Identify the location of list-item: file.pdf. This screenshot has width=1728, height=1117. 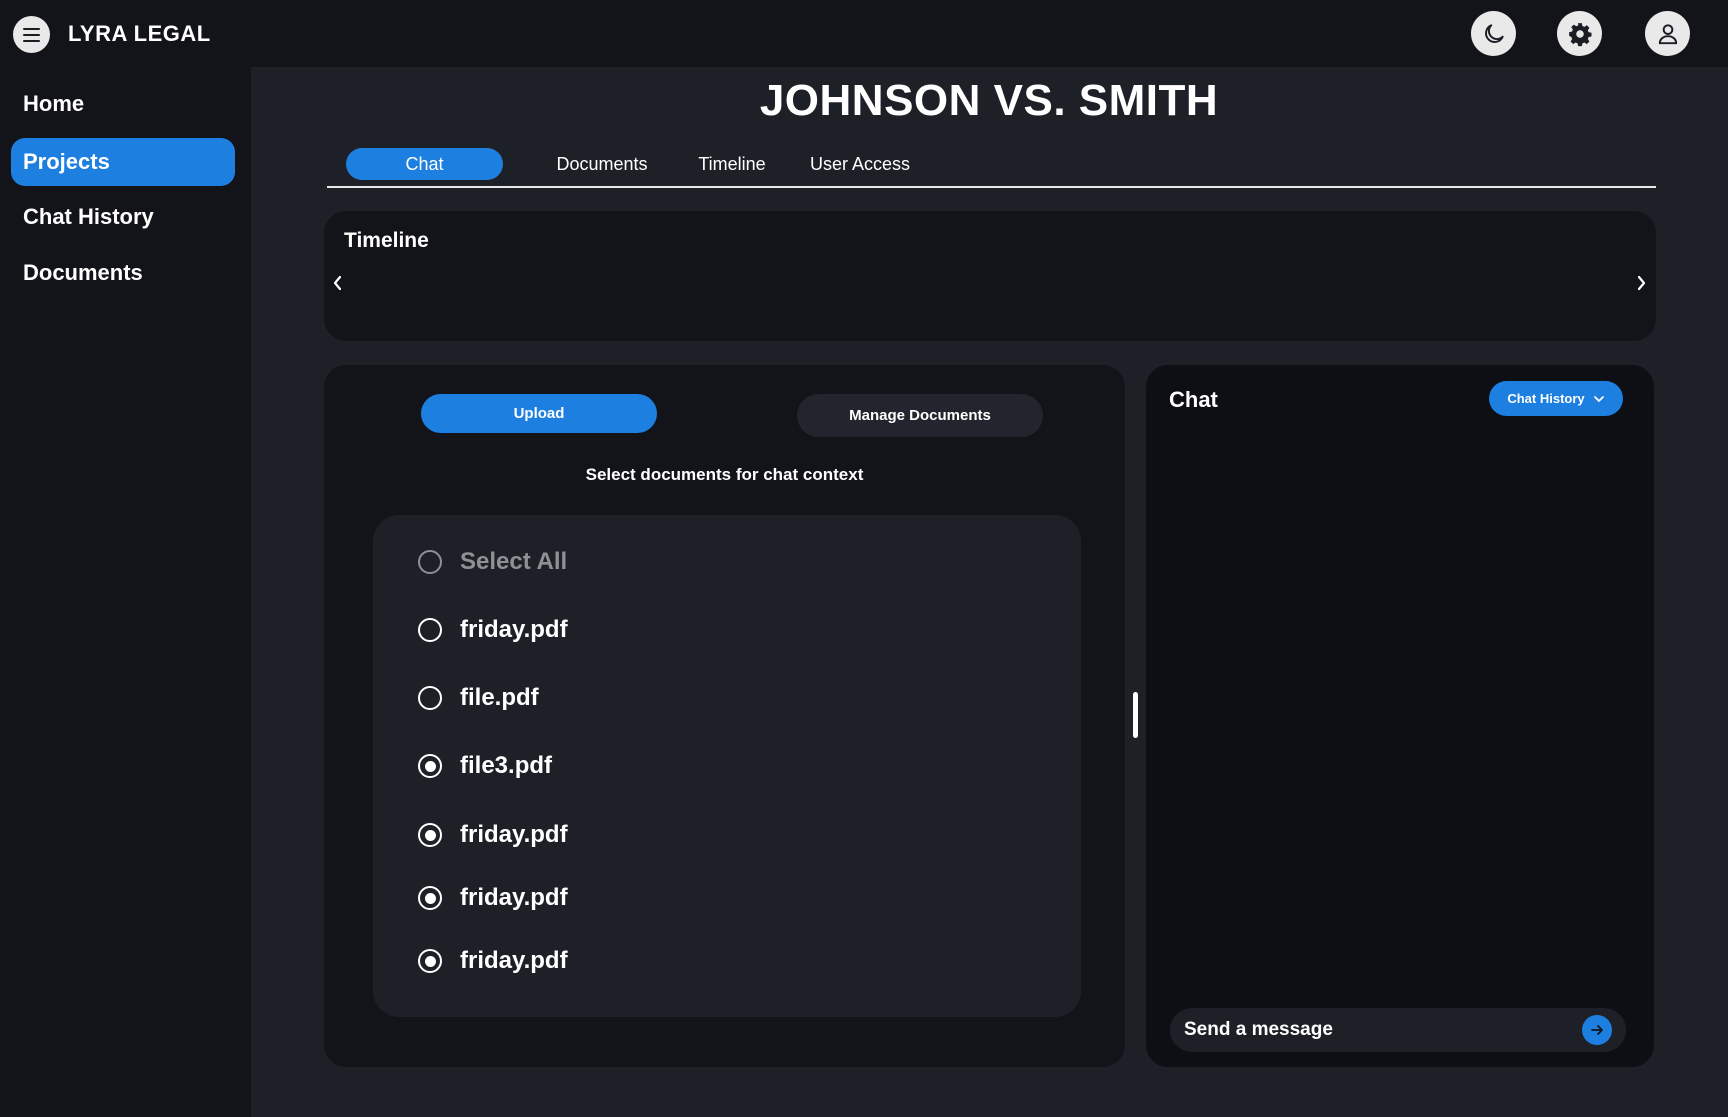
(478, 698).